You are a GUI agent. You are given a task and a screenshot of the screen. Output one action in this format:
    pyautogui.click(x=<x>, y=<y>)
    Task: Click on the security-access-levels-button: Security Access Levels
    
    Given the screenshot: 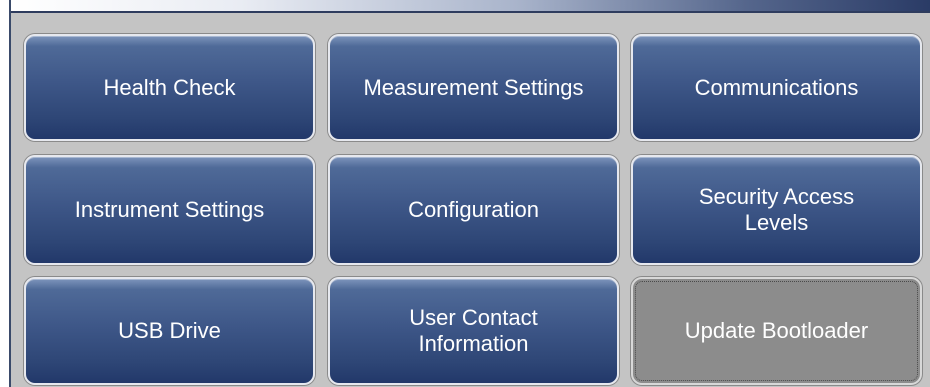 What is the action you would take?
    pyautogui.click(x=776, y=210)
    